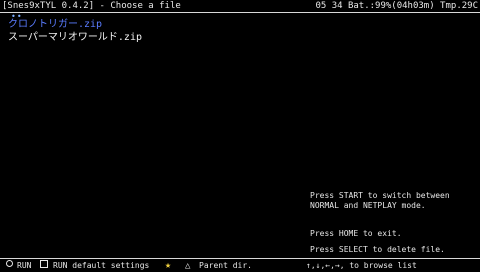 This screenshot has height=272, width=480. Describe the element at coordinates (91, 6) in the screenshot. I see `app-title: [Snes9xTYL 0.4.2] - Choose a file` at that location.